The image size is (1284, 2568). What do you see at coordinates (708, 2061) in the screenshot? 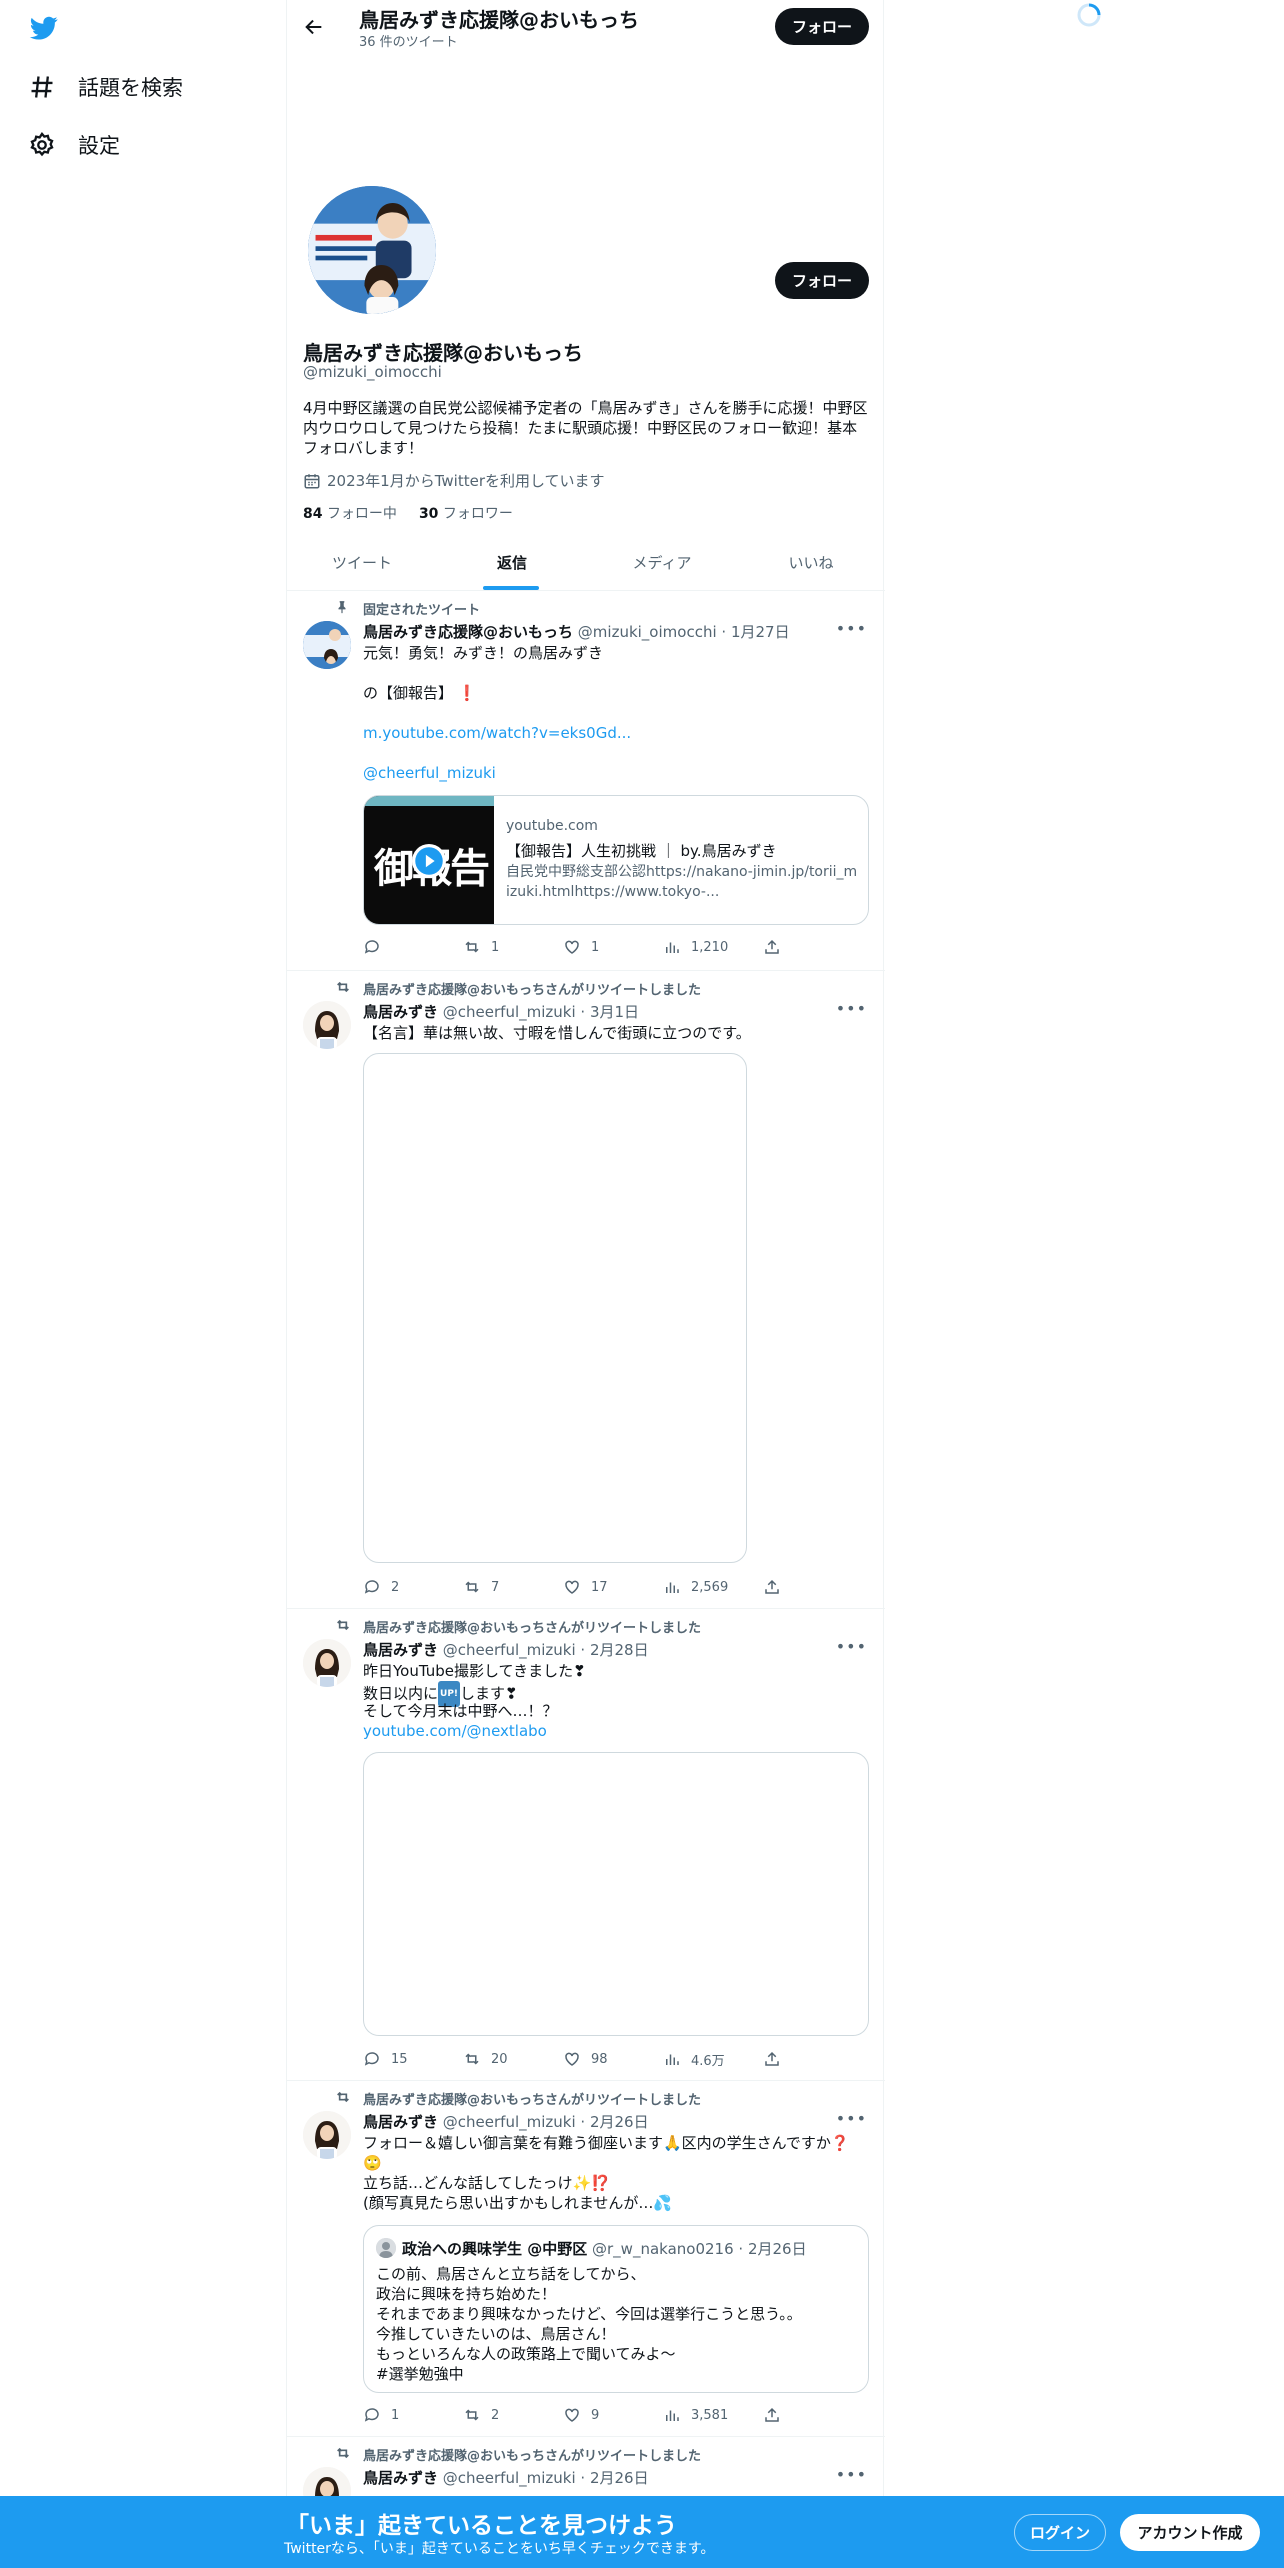
I see `views-count: 4.6万` at bounding box center [708, 2061].